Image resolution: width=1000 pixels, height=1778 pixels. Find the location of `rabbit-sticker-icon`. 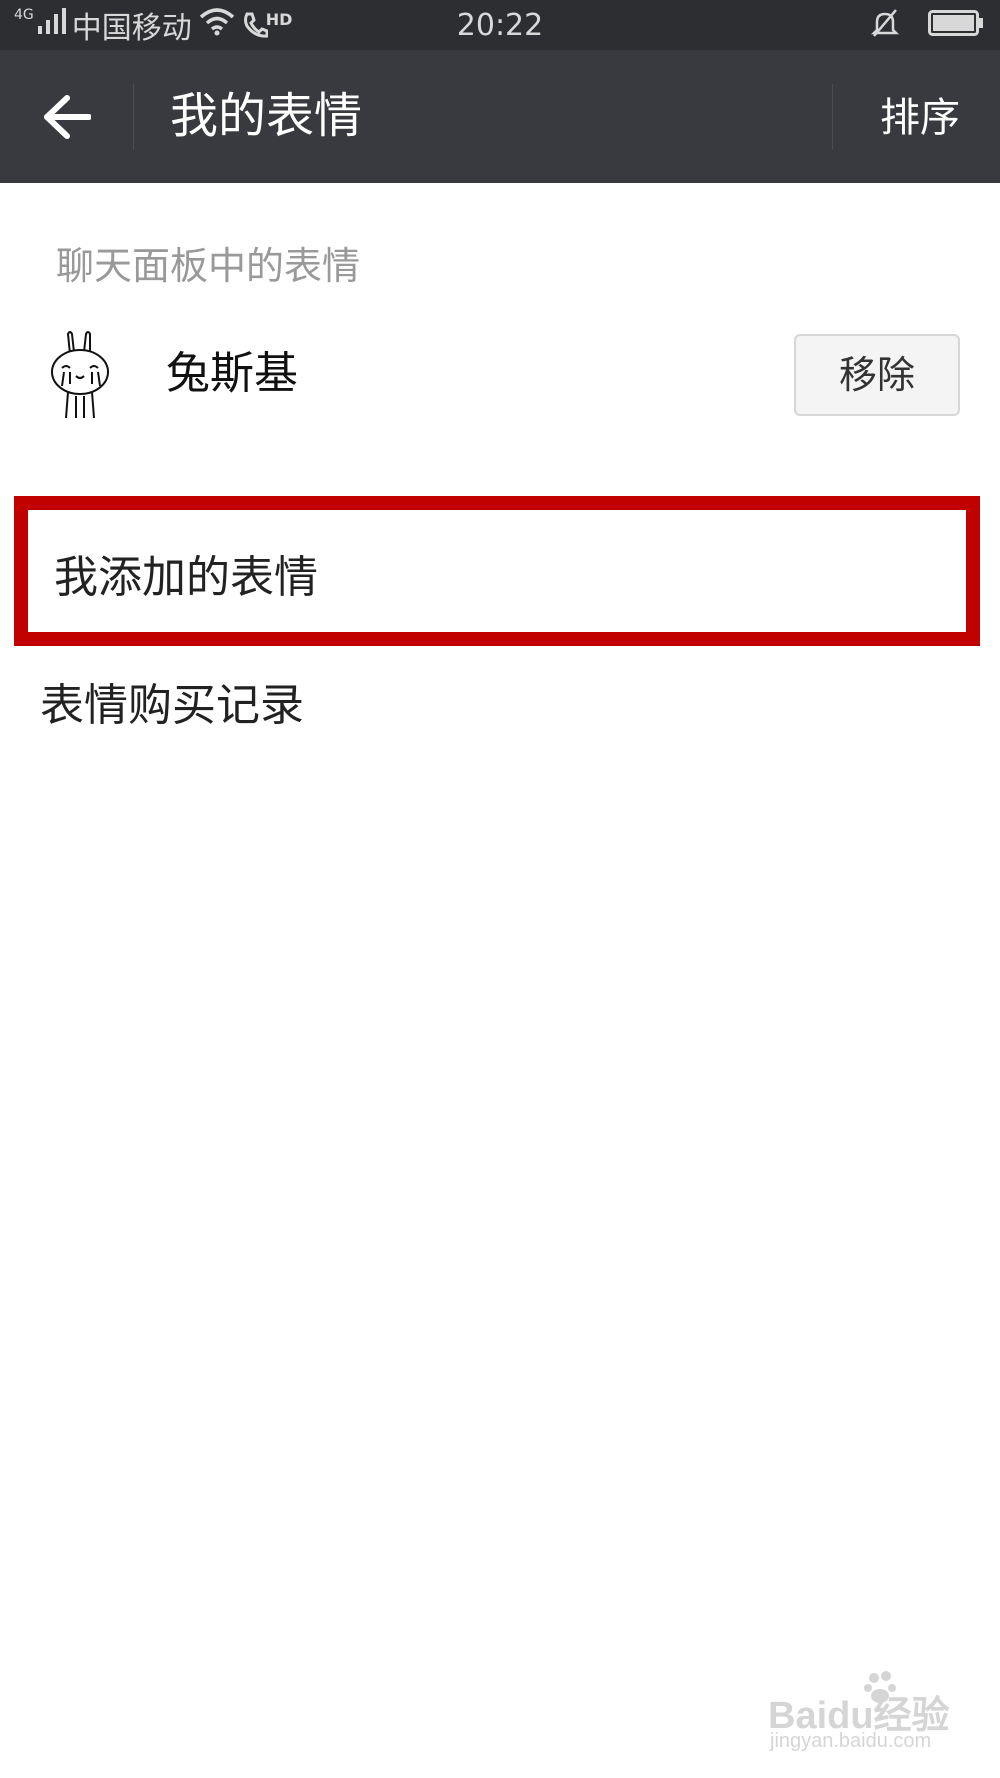

rabbit-sticker-icon is located at coordinates (80, 375).